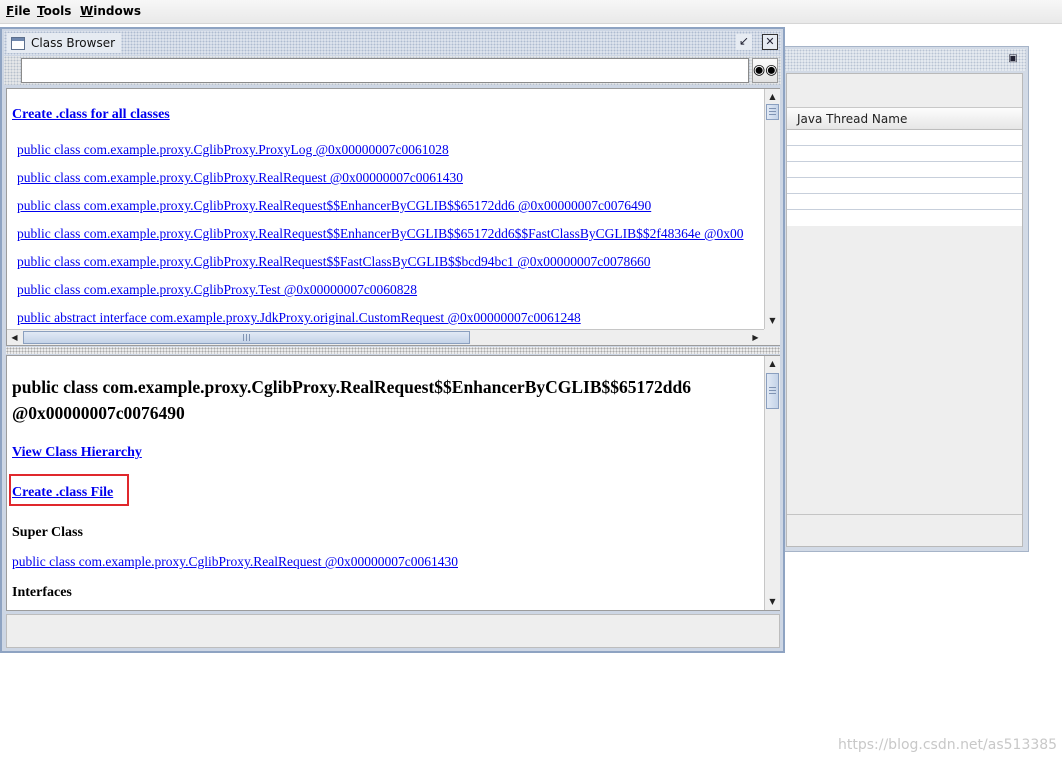 Image resolution: width=1062 pixels, height=764 pixels. I want to click on thread-table, so click(904, 178).